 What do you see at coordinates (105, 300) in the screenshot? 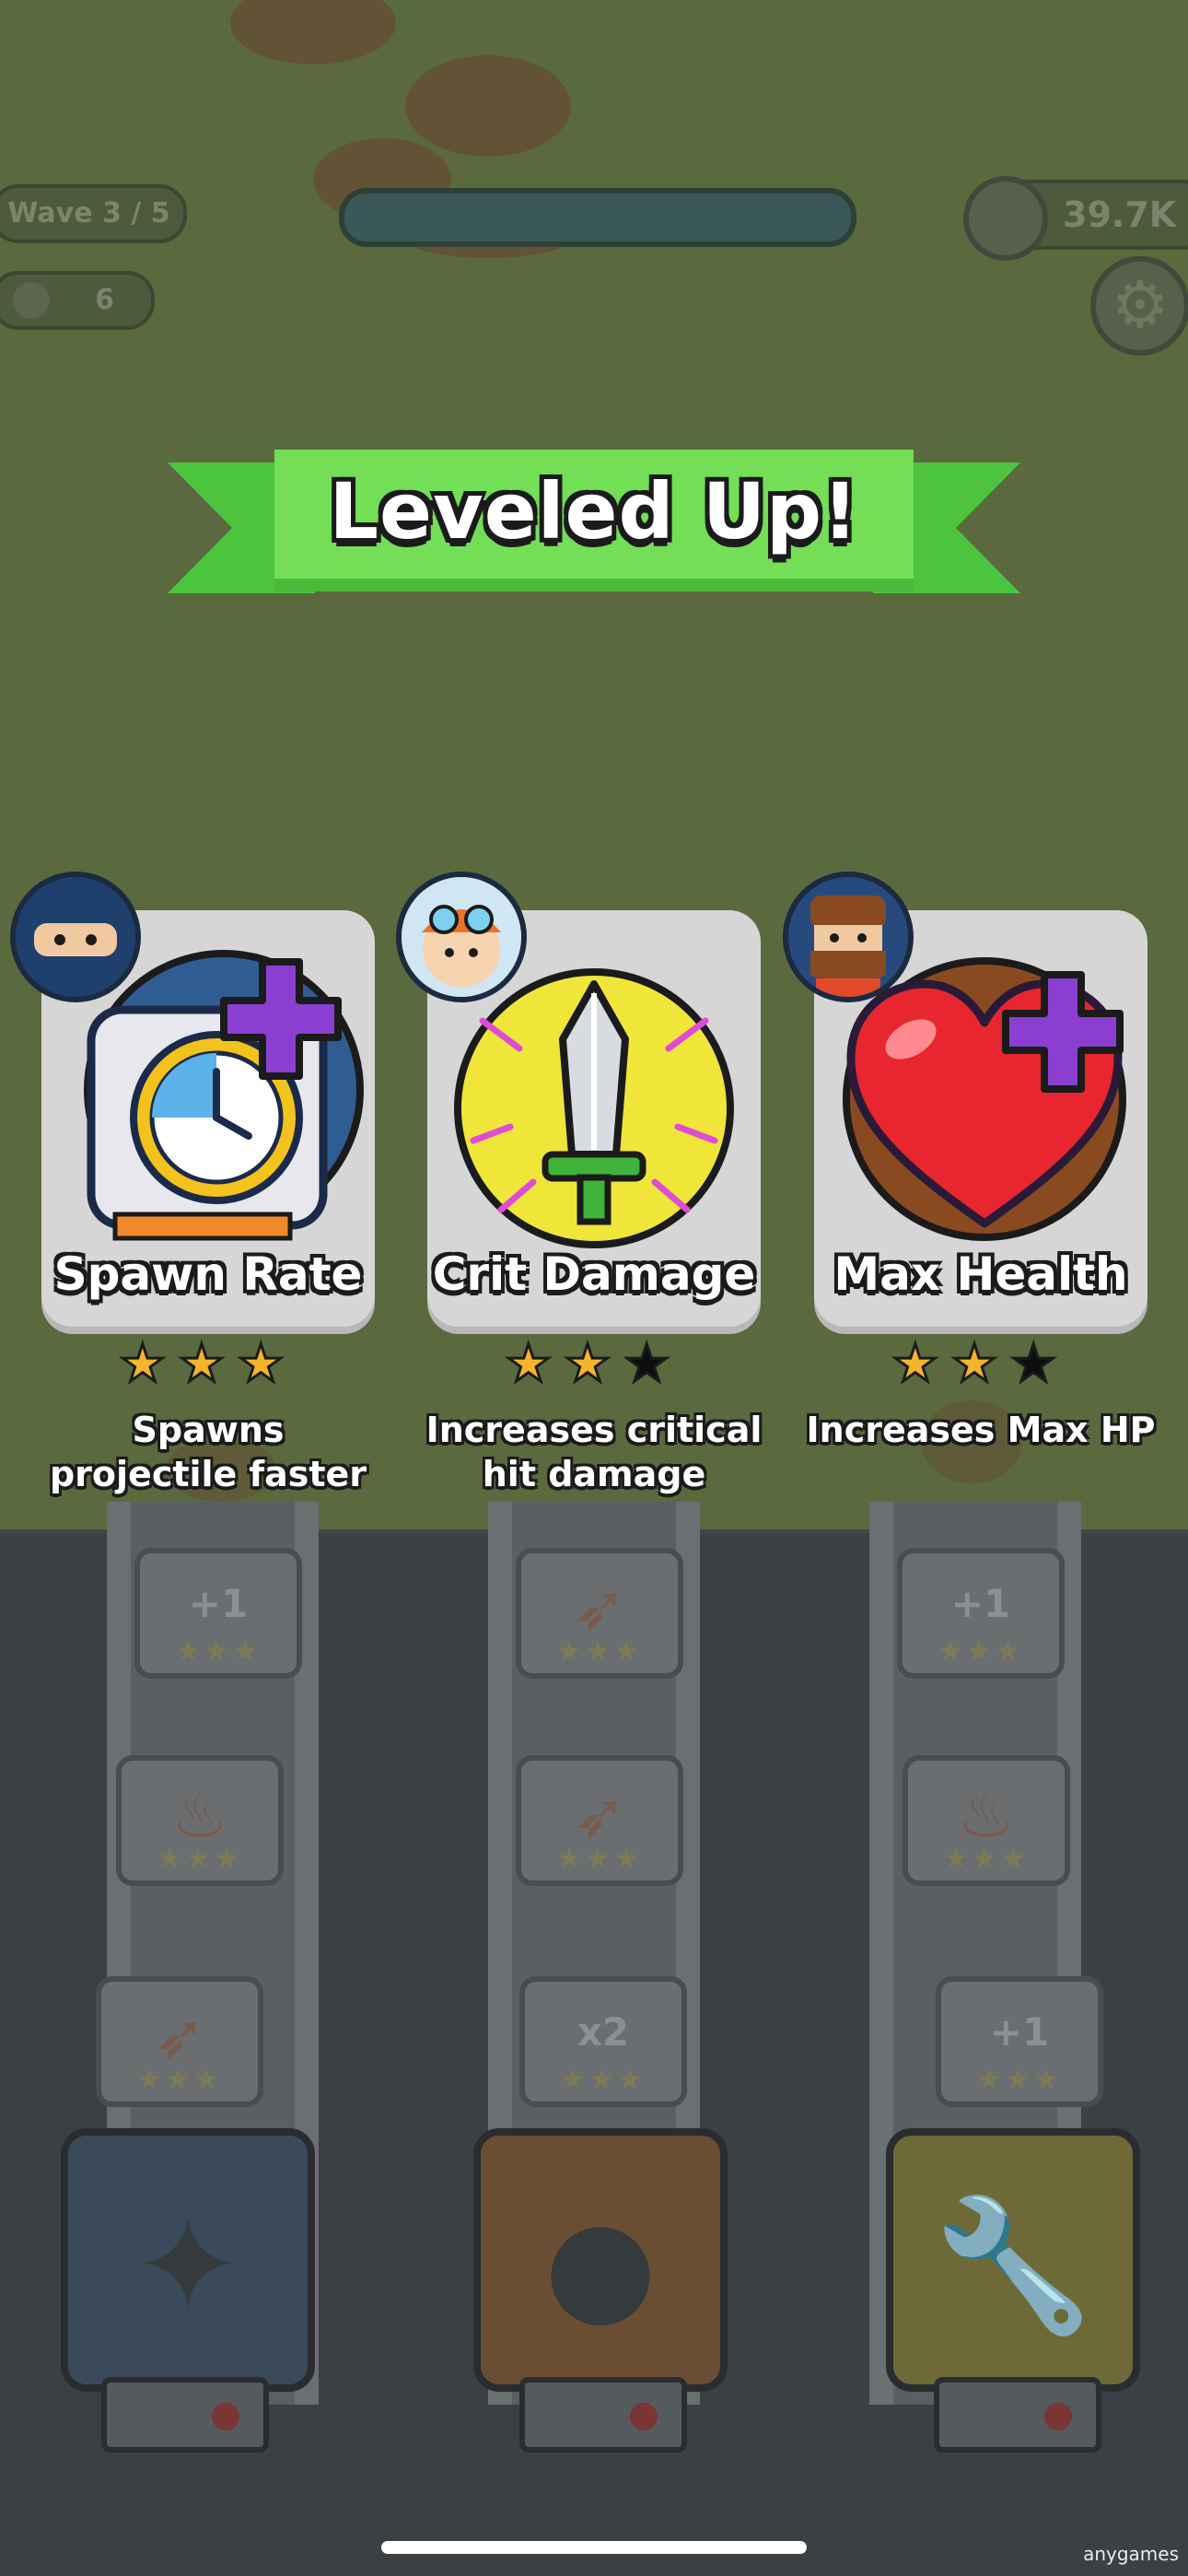
I see `kill-count: 6` at bounding box center [105, 300].